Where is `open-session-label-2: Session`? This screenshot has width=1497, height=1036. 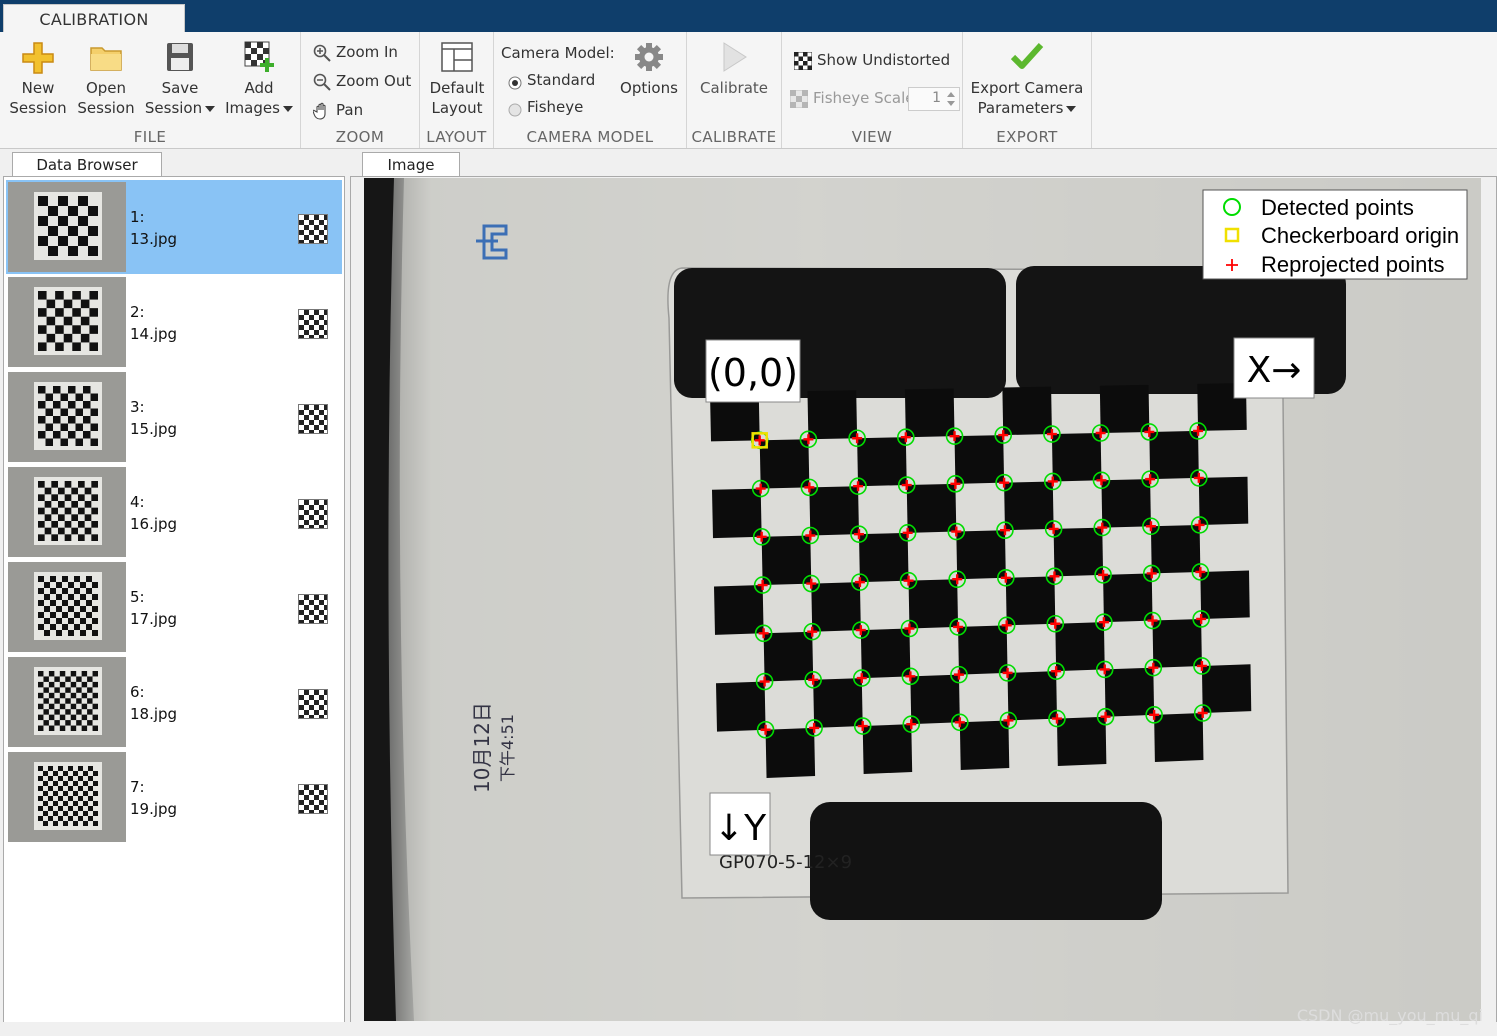
open-session-label-2: Session is located at coordinates (106, 108).